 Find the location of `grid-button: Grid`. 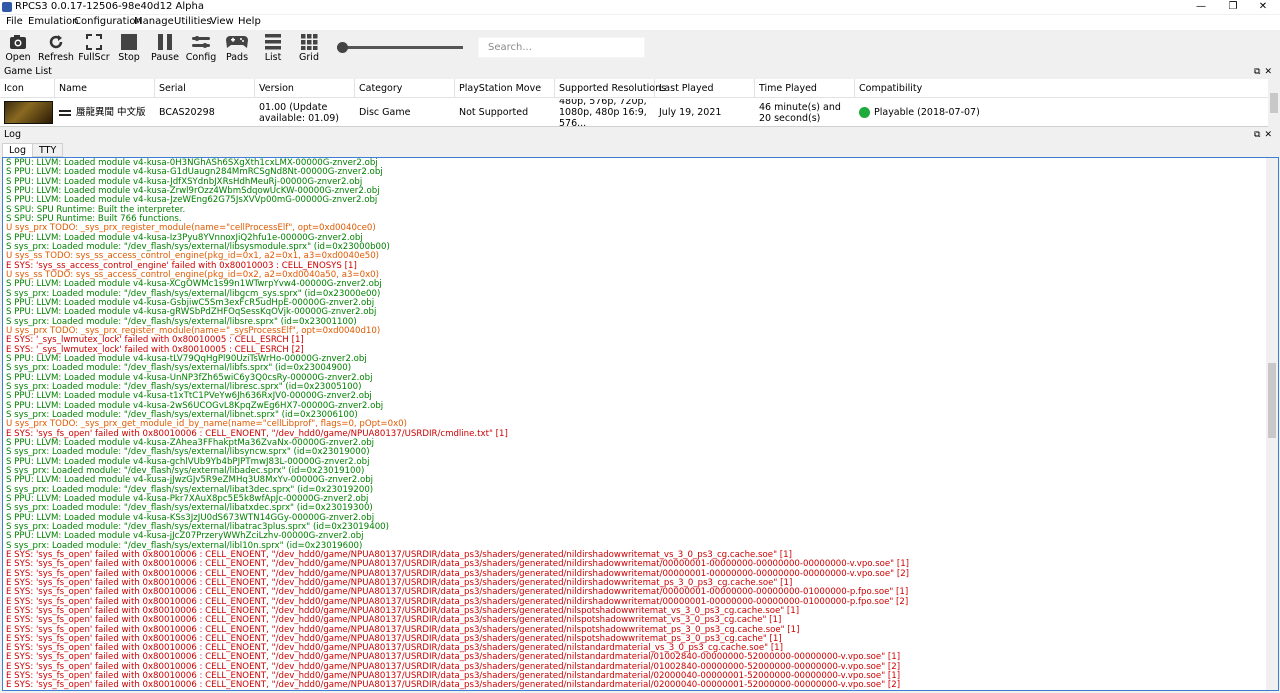

grid-button: Grid is located at coordinates (309, 49).